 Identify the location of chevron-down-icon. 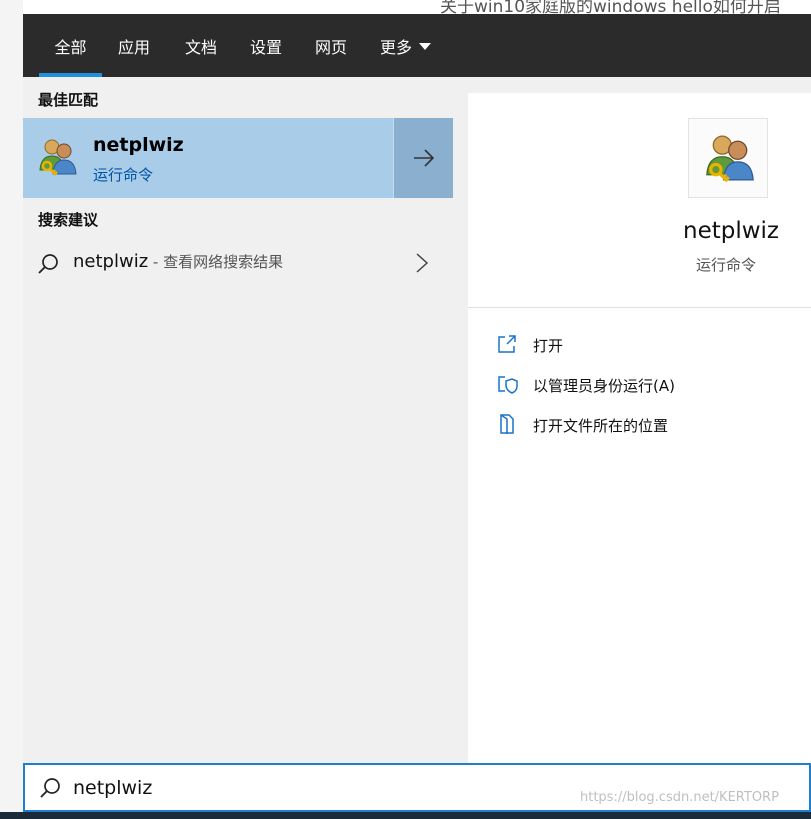
(425, 46).